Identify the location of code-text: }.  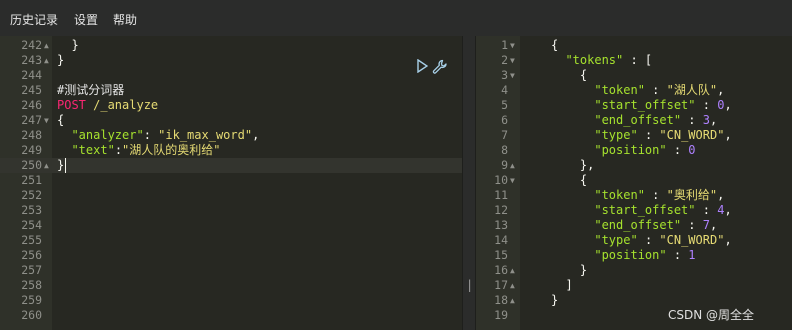
(61, 165).